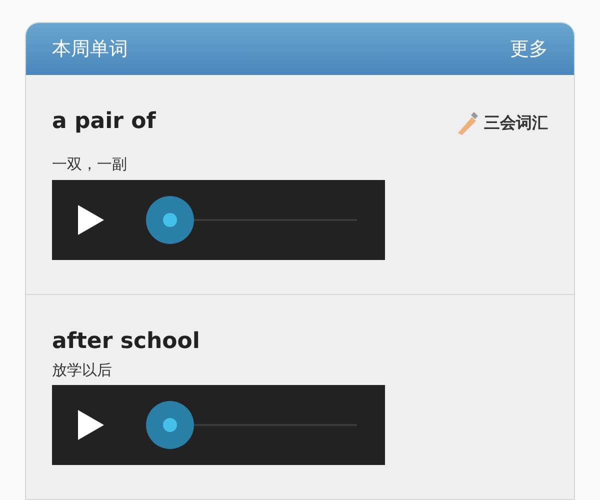 The image size is (600, 500). Describe the element at coordinates (90, 164) in the screenshot. I see `word-meaning: 一双，一副` at that location.